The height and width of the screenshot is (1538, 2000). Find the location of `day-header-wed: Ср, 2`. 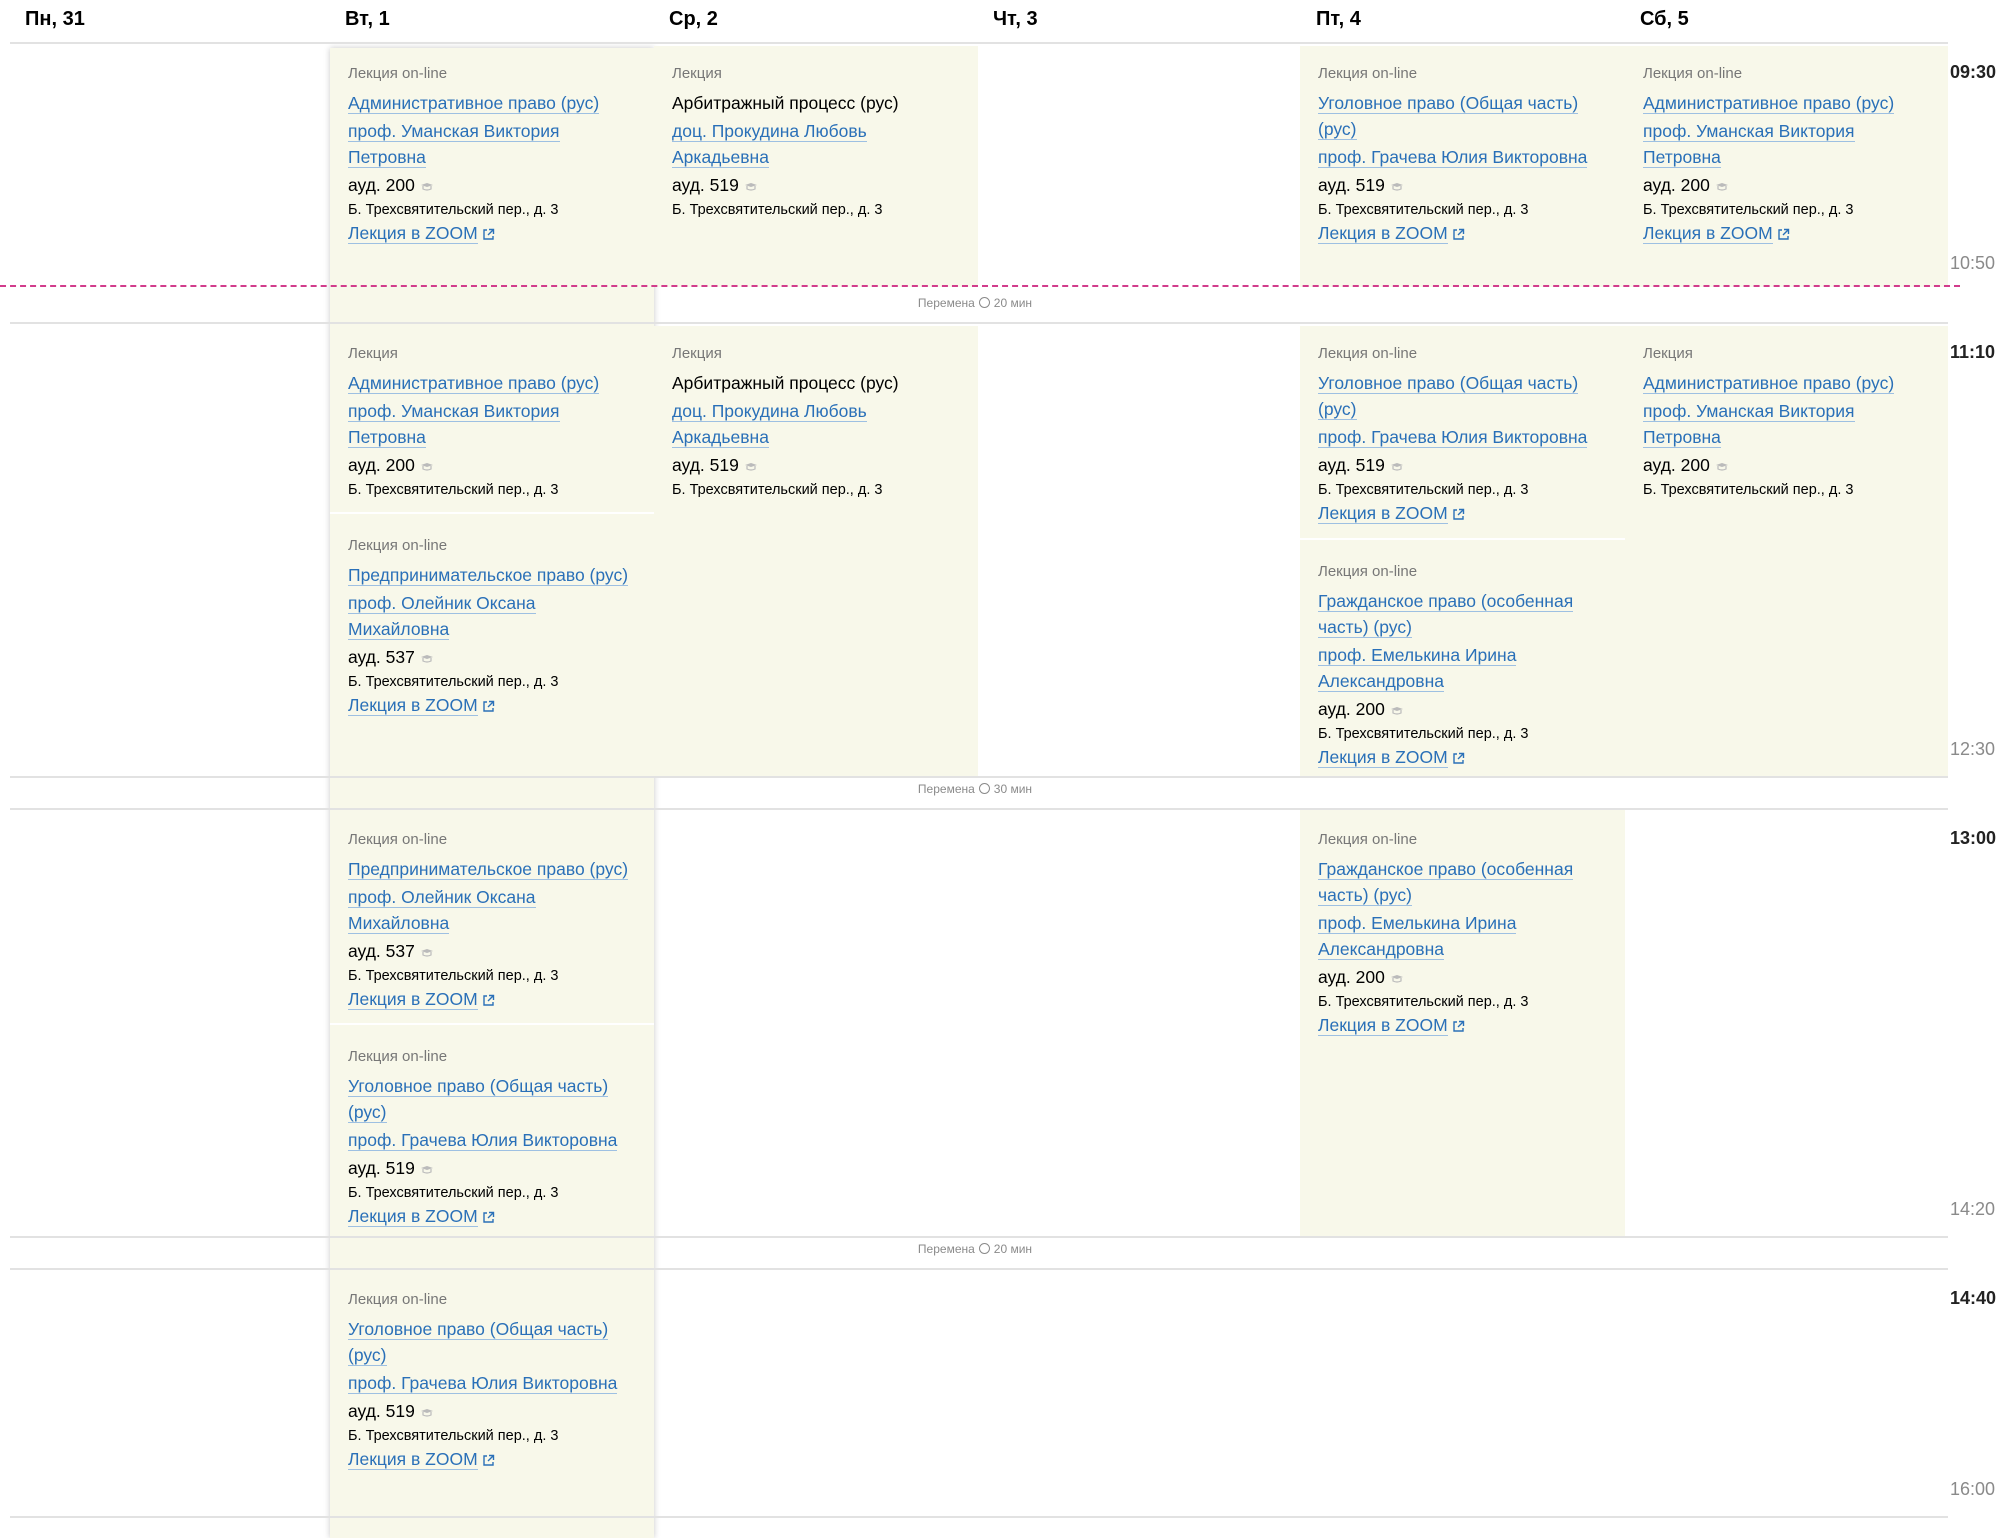

day-header-wed: Ср, 2 is located at coordinates (693, 19).